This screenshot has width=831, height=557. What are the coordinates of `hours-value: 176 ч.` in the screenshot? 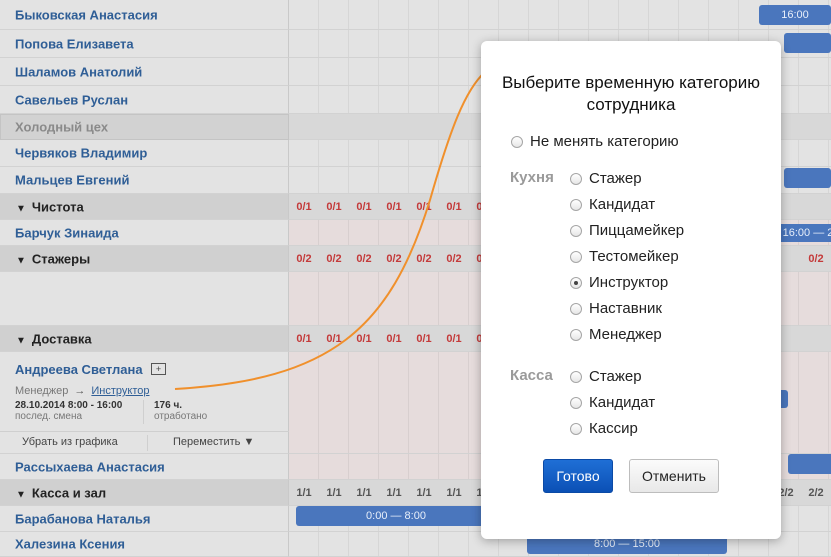 It's located at (168, 405).